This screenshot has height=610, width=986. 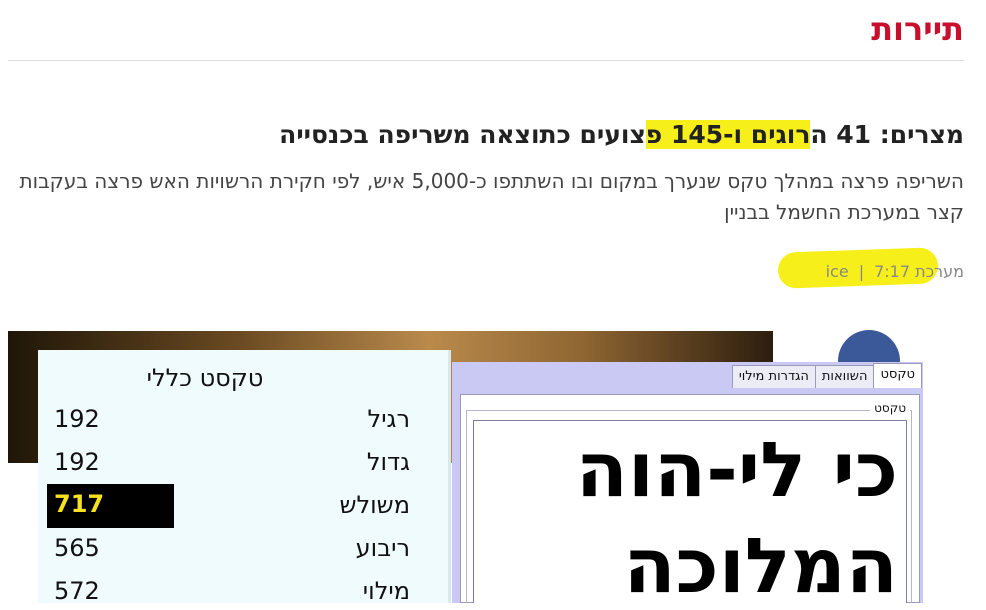 What do you see at coordinates (890, 408) in the screenshot?
I see `groupbox-label: טקסט` at bounding box center [890, 408].